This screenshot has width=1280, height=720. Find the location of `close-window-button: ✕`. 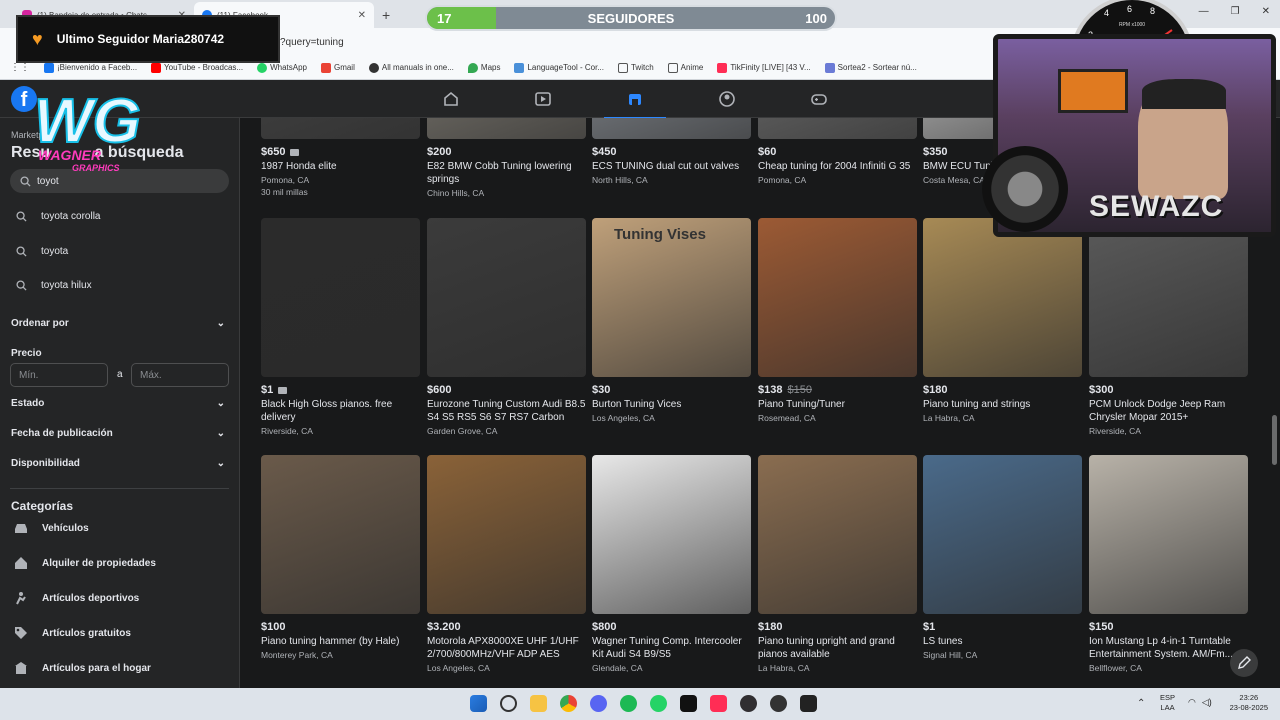

close-window-button: ✕ is located at coordinates (1266, 11).